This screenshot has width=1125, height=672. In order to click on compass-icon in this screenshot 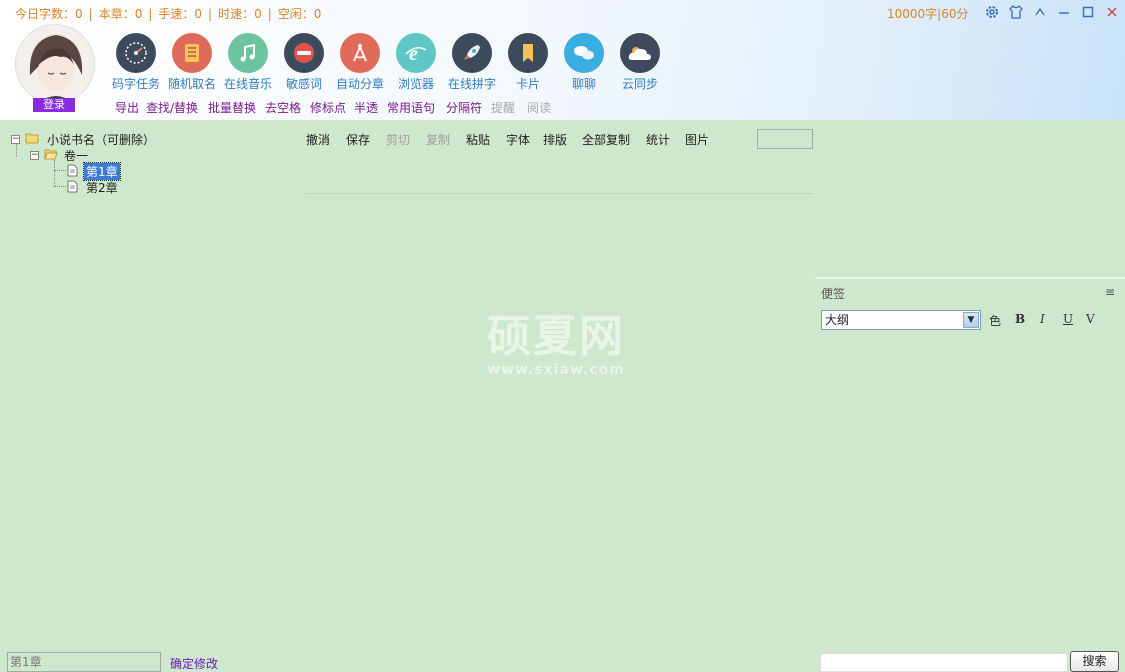, I will do `click(360, 53)`.